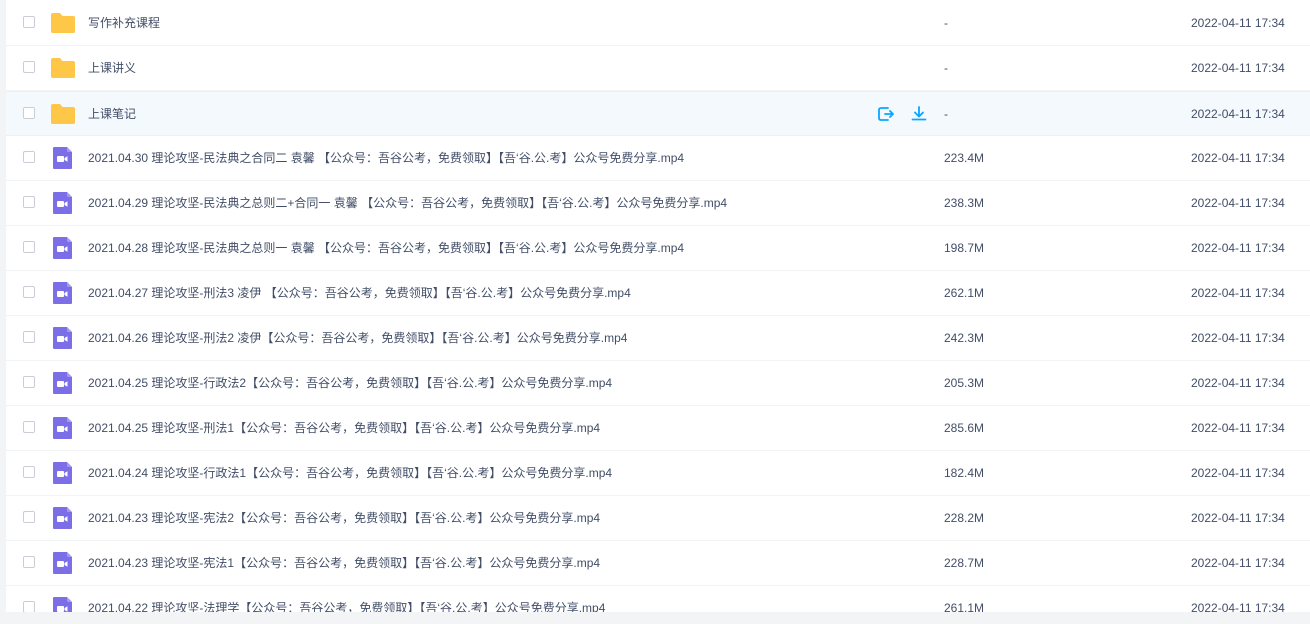  I want to click on file-size: 223.4M, so click(964, 158).